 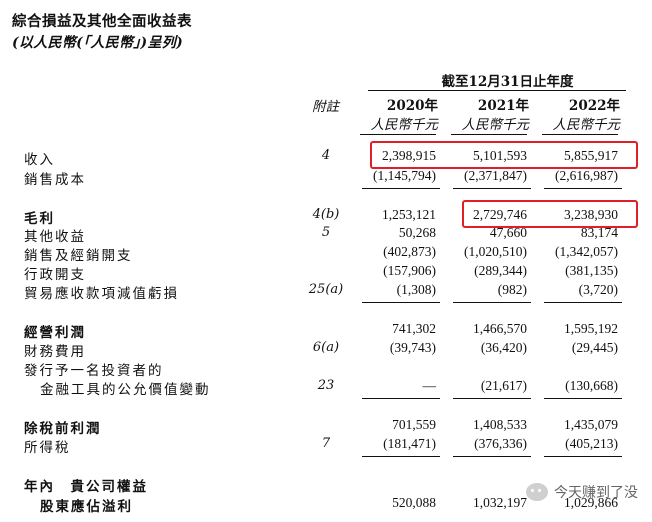 What do you see at coordinates (503, 347) in the screenshot?
I see `row-value-2021: (36,420)` at bounding box center [503, 347].